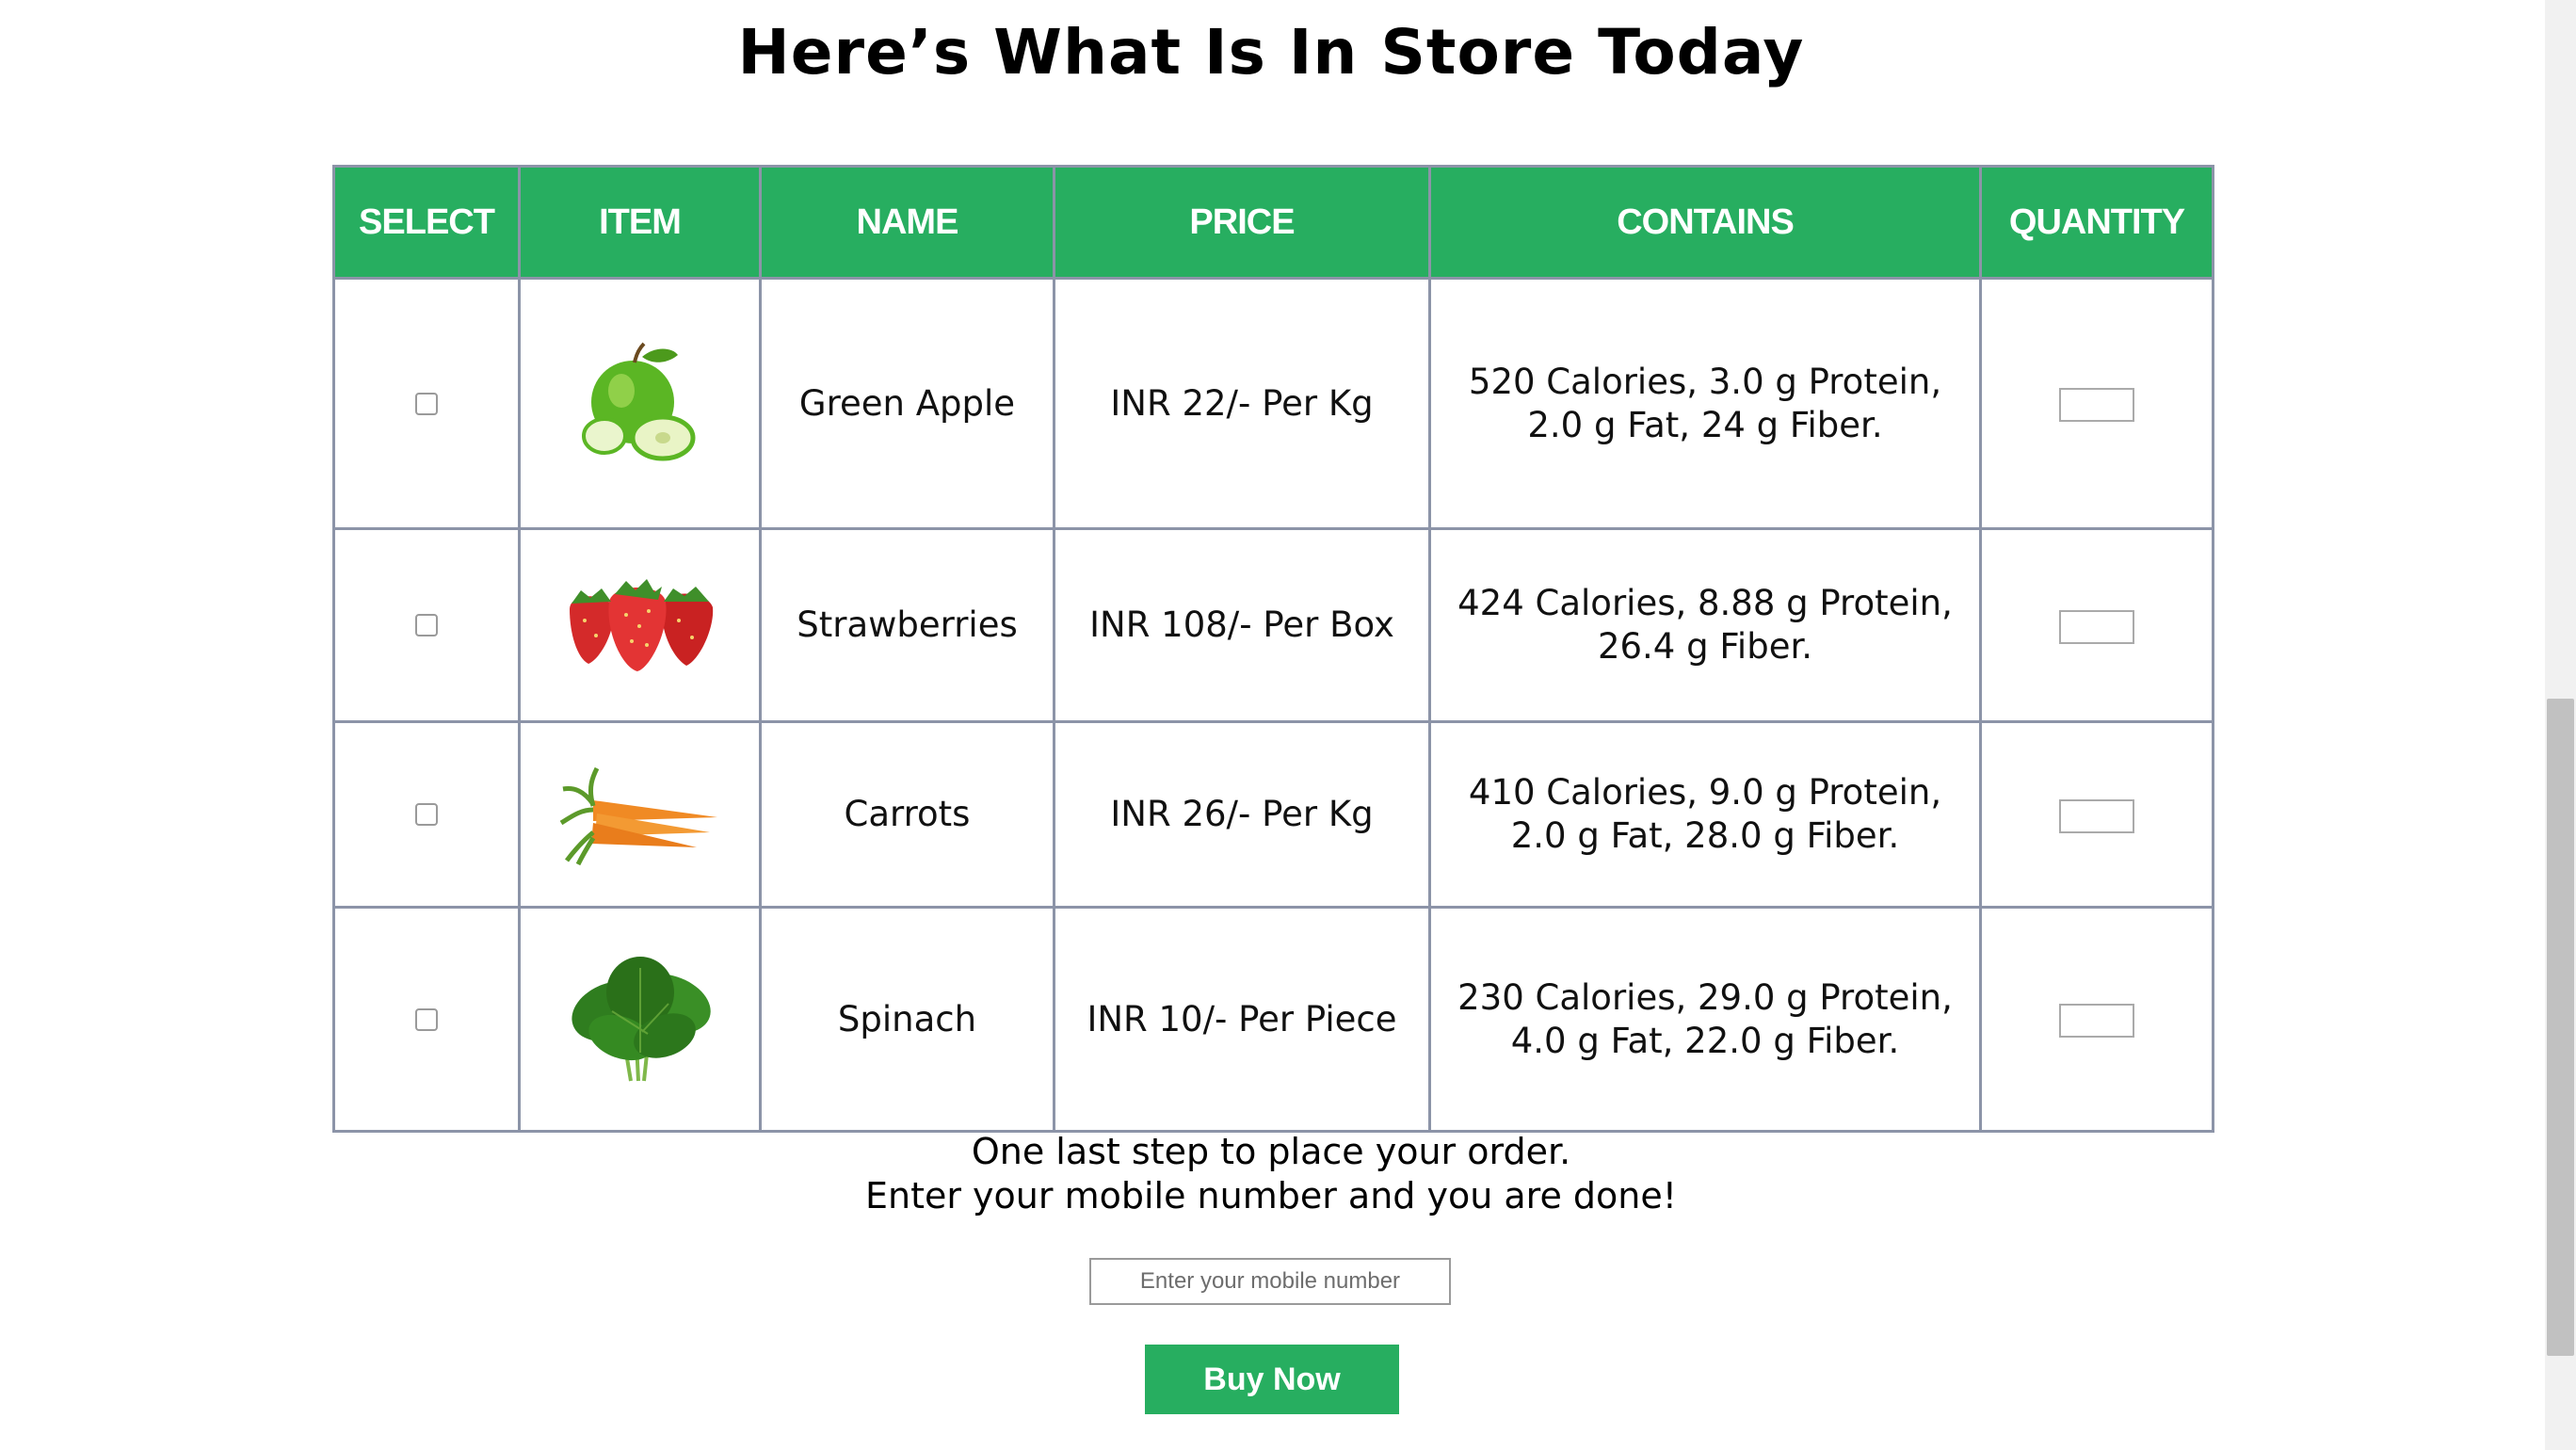  What do you see at coordinates (1271, 1151) in the screenshot?
I see `order-note-line: One last step to place your order.` at bounding box center [1271, 1151].